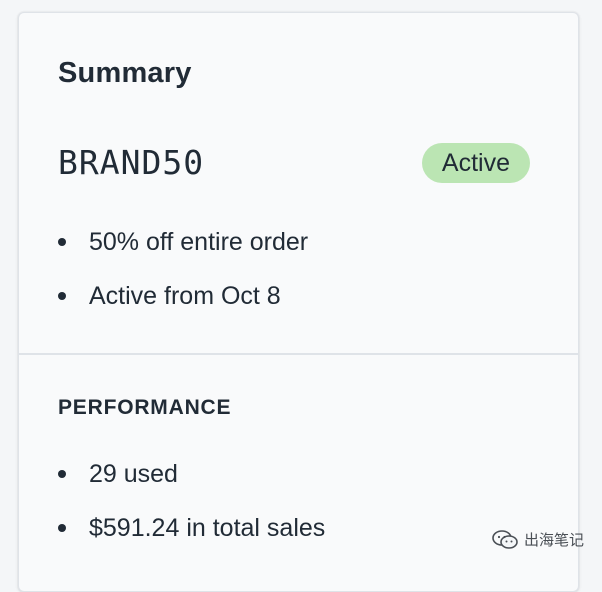  Describe the element at coordinates (475, 163) in the screenshot. I see `status-badge: Active` at that location.